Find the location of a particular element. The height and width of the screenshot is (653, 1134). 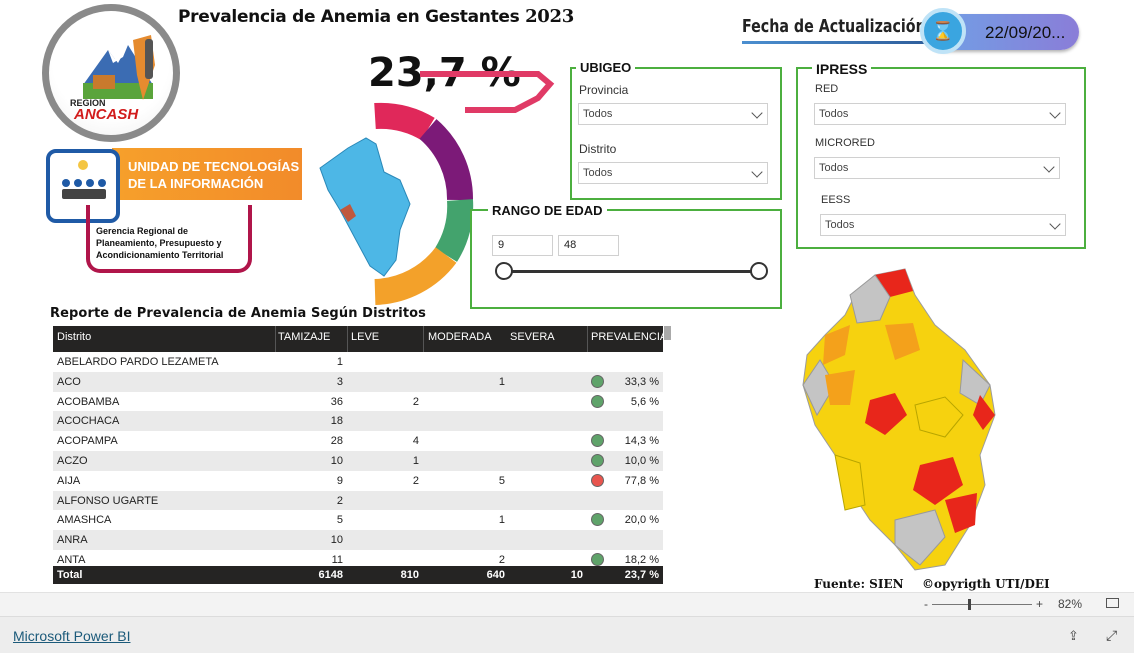

eess-label: EESS is located at coordinates (836, 200).